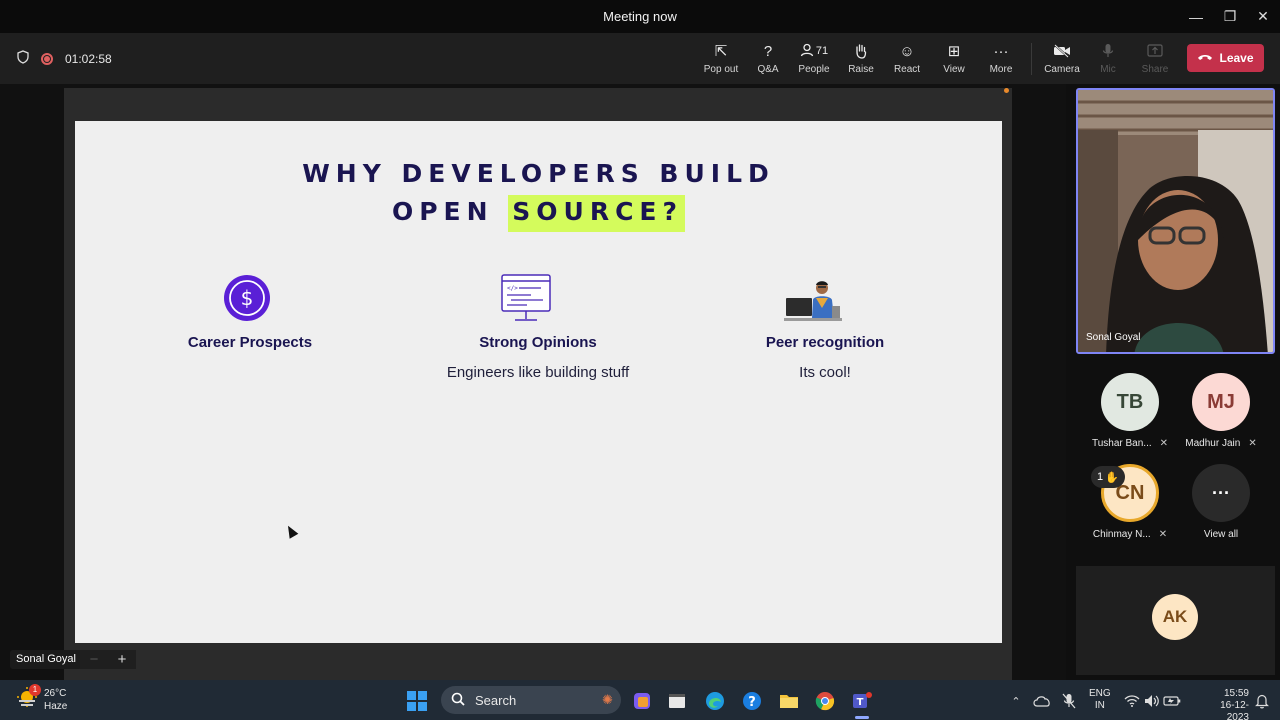  What do you see at coordinates (538, 372) in the screenshot?
I see `column-subtext: Engineers like building stuff` at bounding box center [538, 372].